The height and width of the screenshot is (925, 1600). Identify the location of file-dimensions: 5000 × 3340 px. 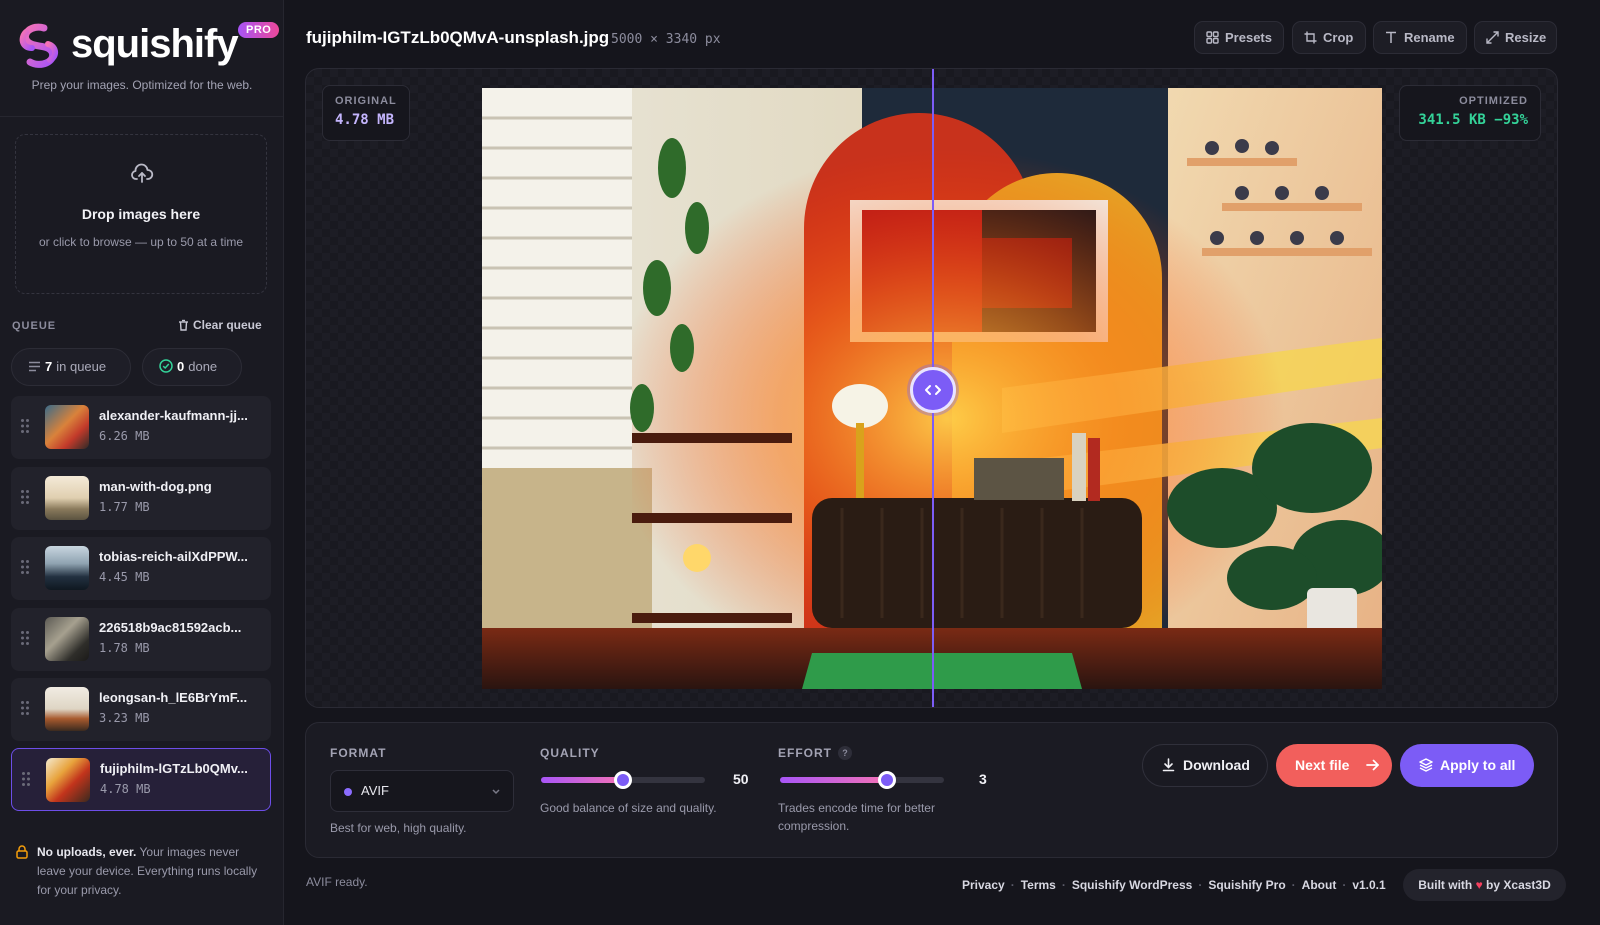
(666, 39).